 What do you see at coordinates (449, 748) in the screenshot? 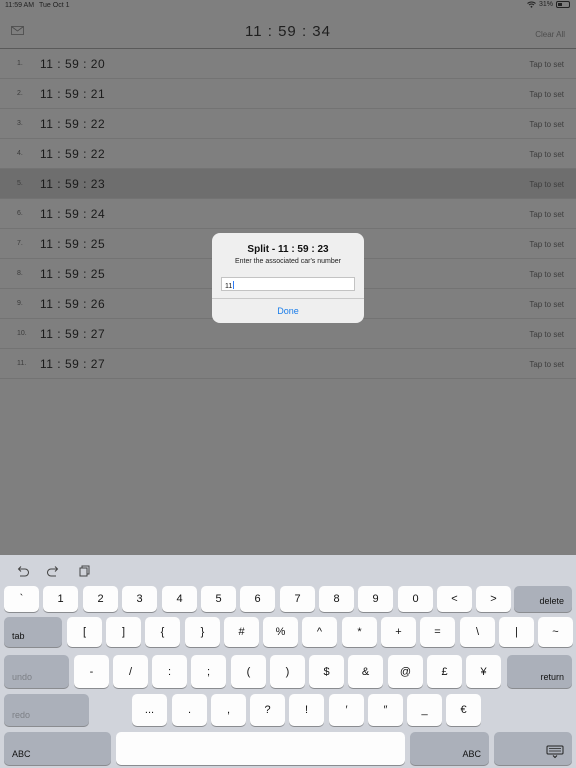
I see `abc-right-key: ABC` at bounding box center [449, 748].